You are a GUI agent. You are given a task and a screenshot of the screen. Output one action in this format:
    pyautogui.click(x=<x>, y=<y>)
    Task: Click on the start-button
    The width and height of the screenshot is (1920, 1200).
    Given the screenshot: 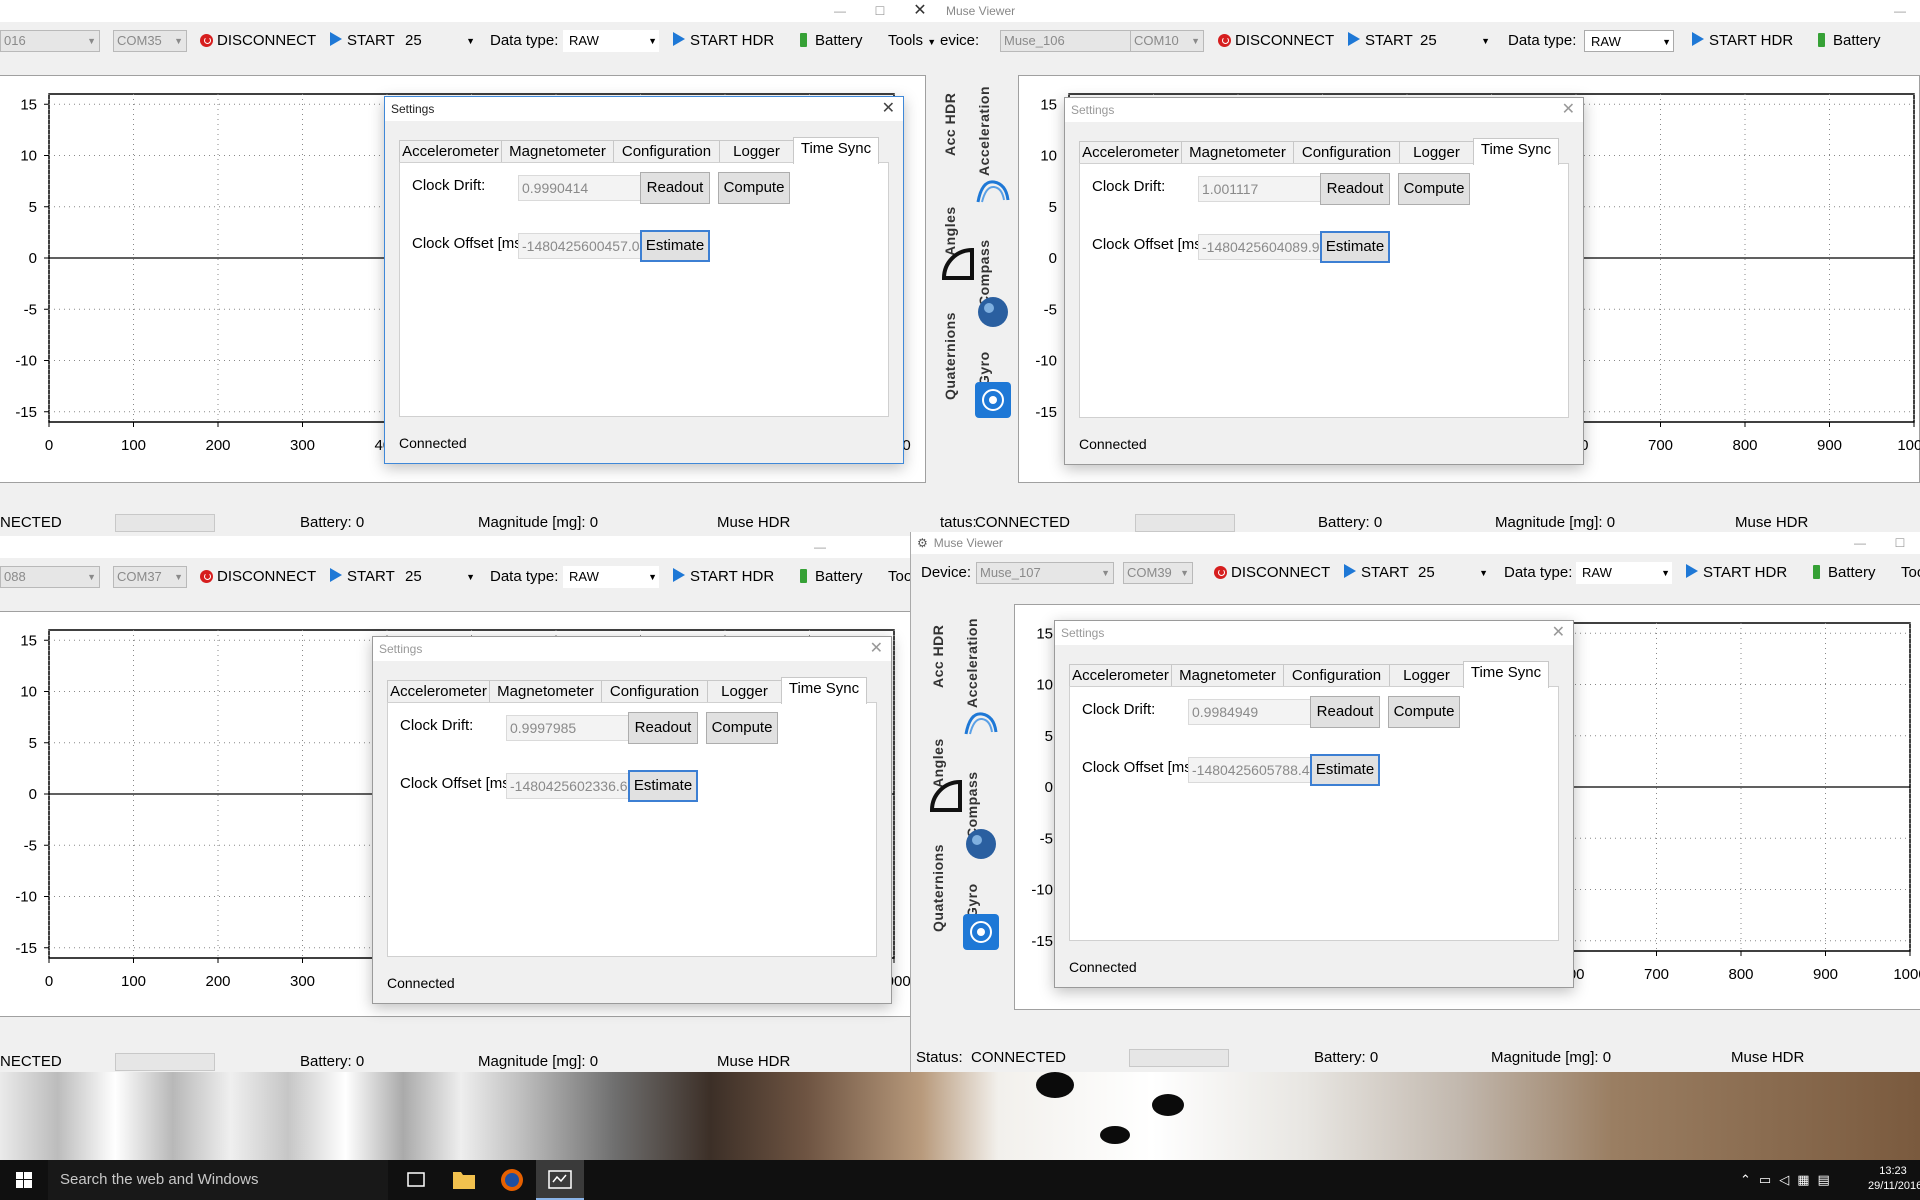 What is the action you would take?
    pyautogui.click(x=24, y=1180)
    